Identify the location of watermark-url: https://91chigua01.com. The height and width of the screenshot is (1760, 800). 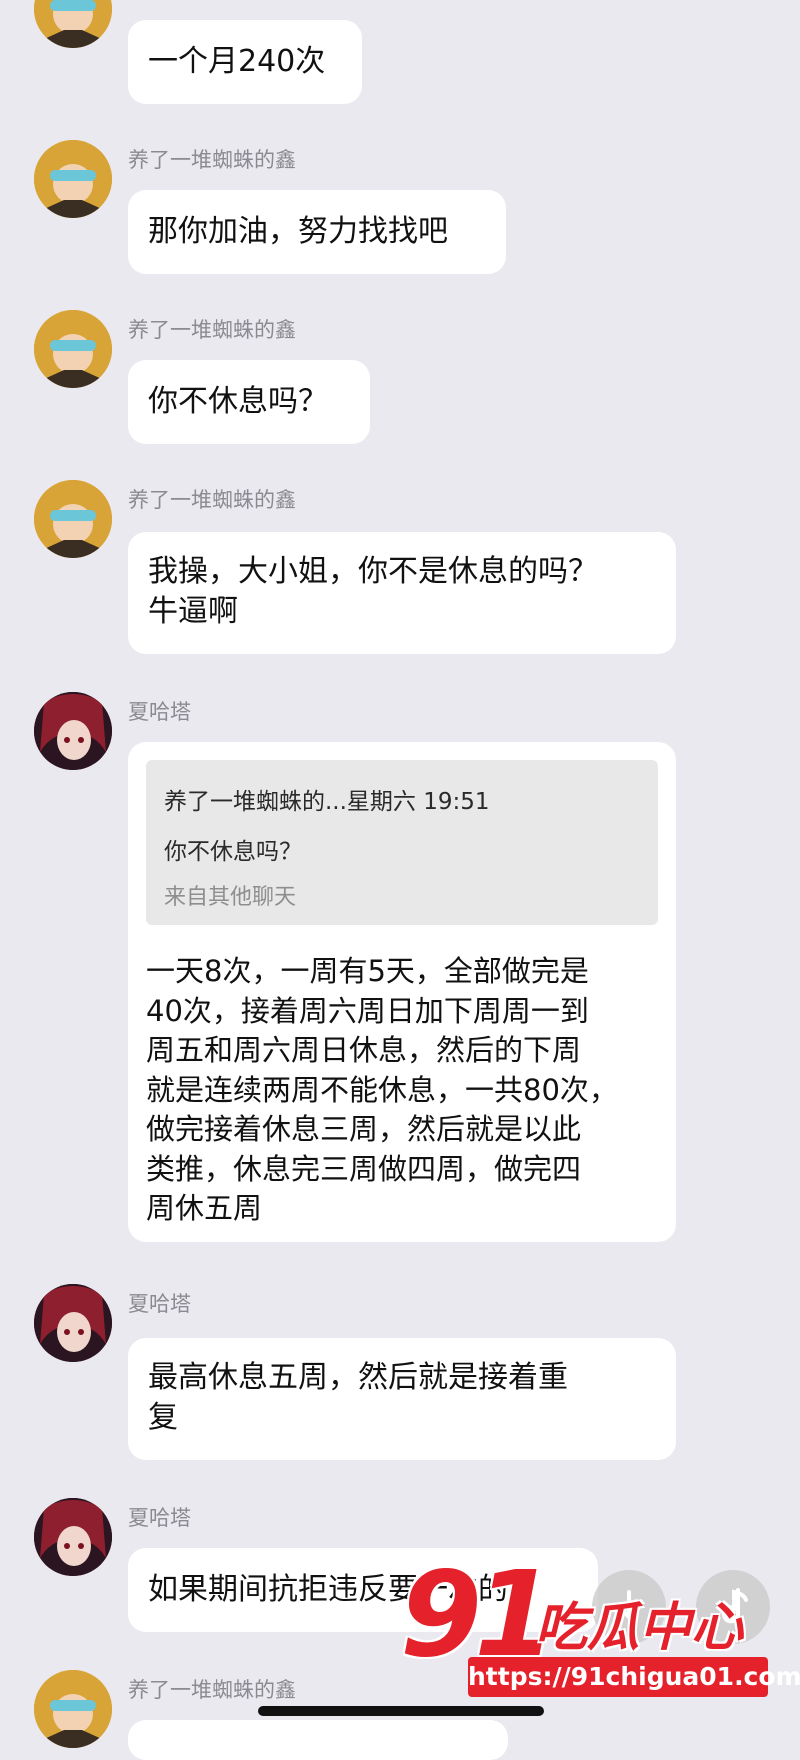
(634, 1677).